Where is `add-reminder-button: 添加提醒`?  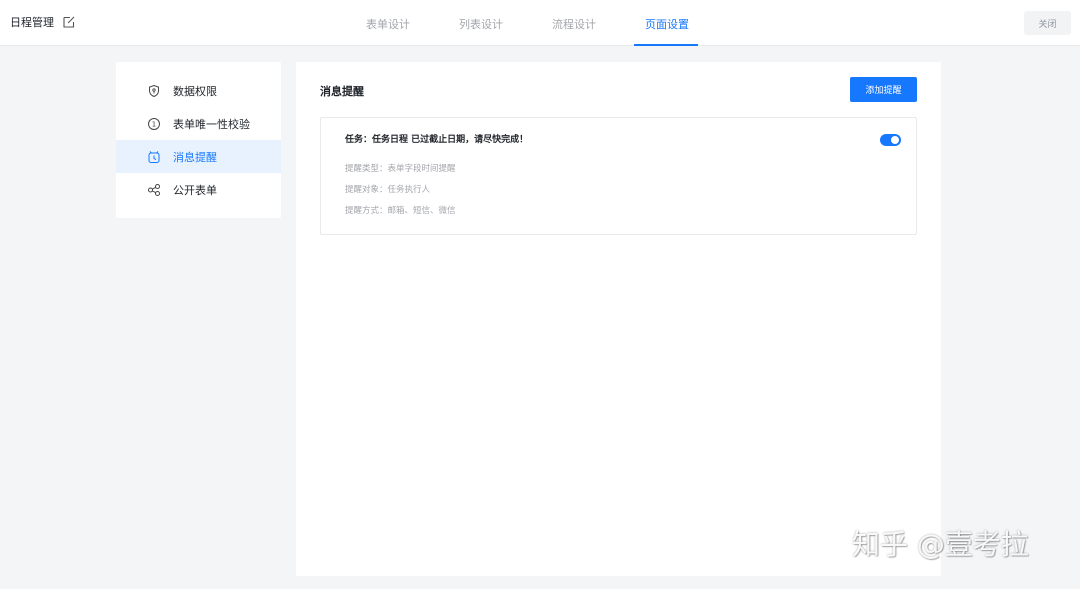 add-reminder-button: 添加提醒 is located at coordinates (883, 89).